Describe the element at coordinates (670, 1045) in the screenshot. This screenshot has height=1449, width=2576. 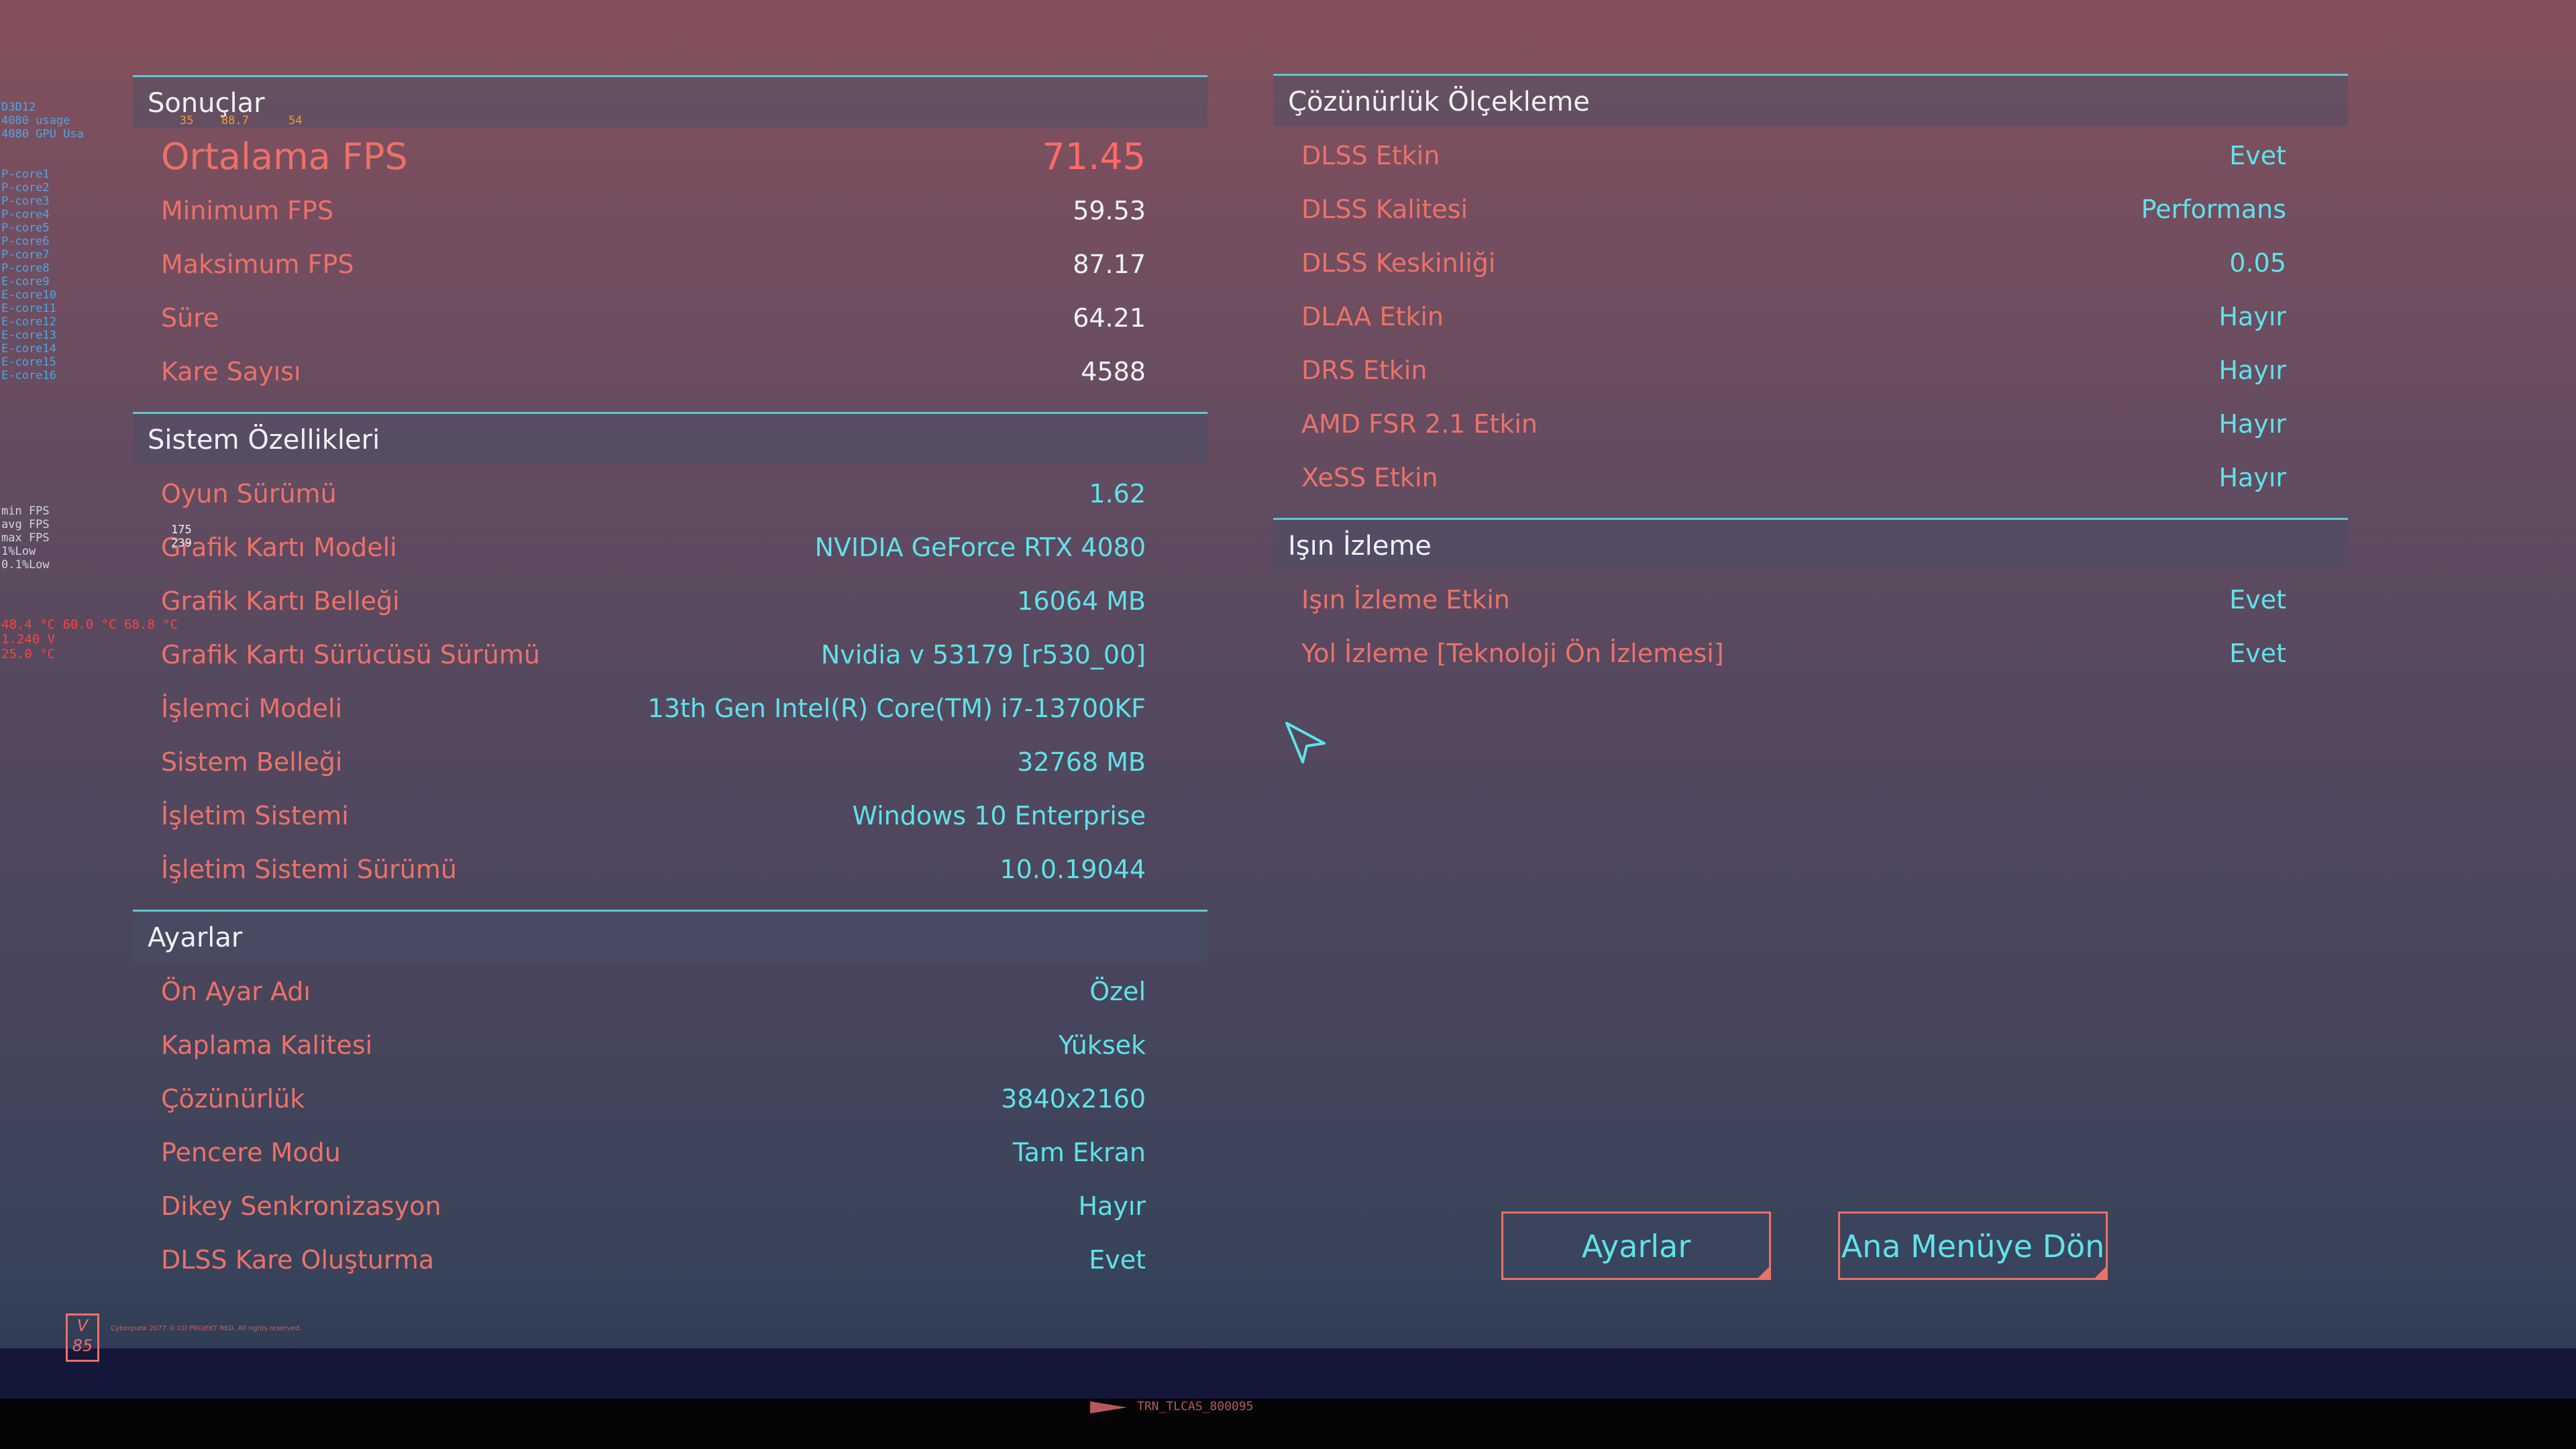
I see `settings-row: Kaplama Kalitesi Yüksek` at that location.